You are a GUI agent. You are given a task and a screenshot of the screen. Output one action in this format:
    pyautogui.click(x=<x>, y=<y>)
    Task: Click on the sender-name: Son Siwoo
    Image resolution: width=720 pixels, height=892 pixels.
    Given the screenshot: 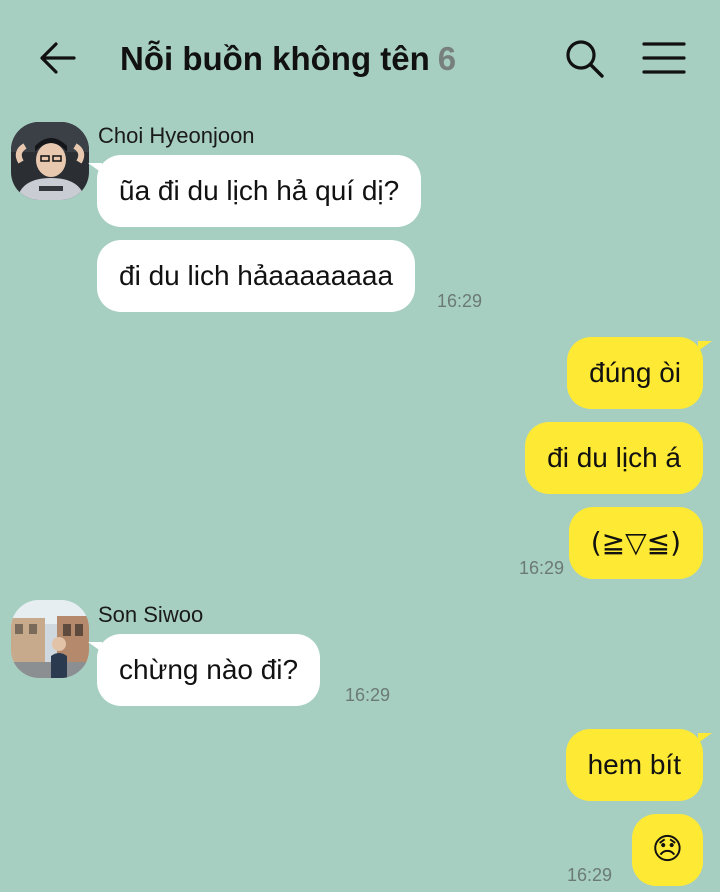 What is the action you would take?
    pyautogui.click(x=151, y=614)
    